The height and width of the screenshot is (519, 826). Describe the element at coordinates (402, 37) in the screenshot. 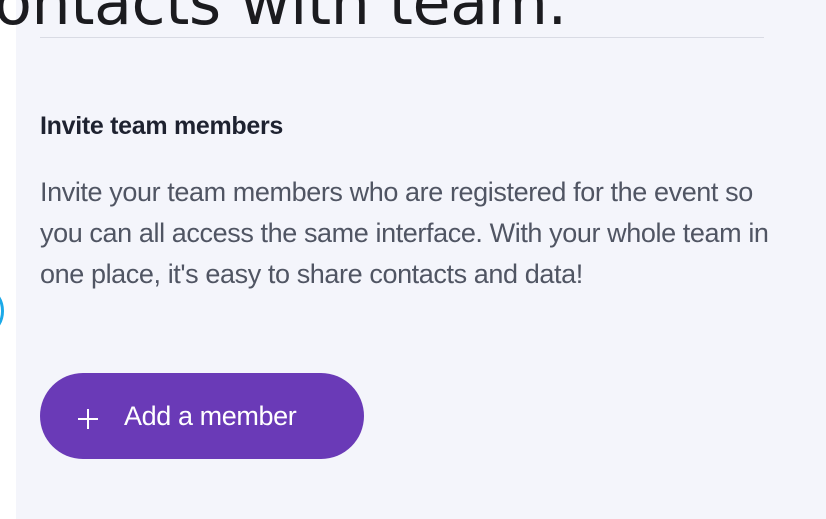

I see `divider` at that location.